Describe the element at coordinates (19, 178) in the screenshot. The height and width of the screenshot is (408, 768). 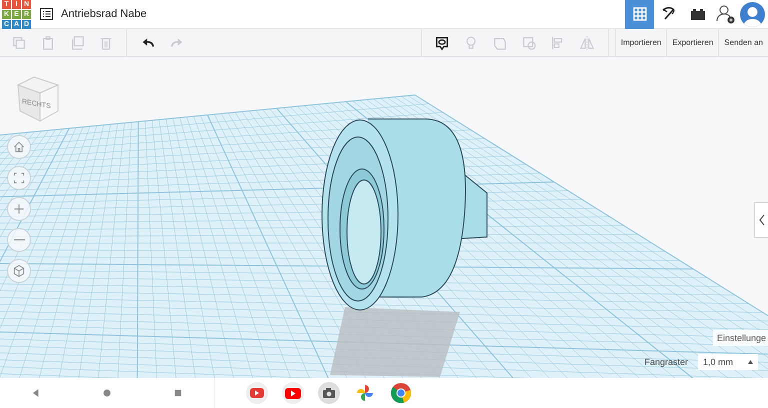
I see `fit-view-icon` at that location.